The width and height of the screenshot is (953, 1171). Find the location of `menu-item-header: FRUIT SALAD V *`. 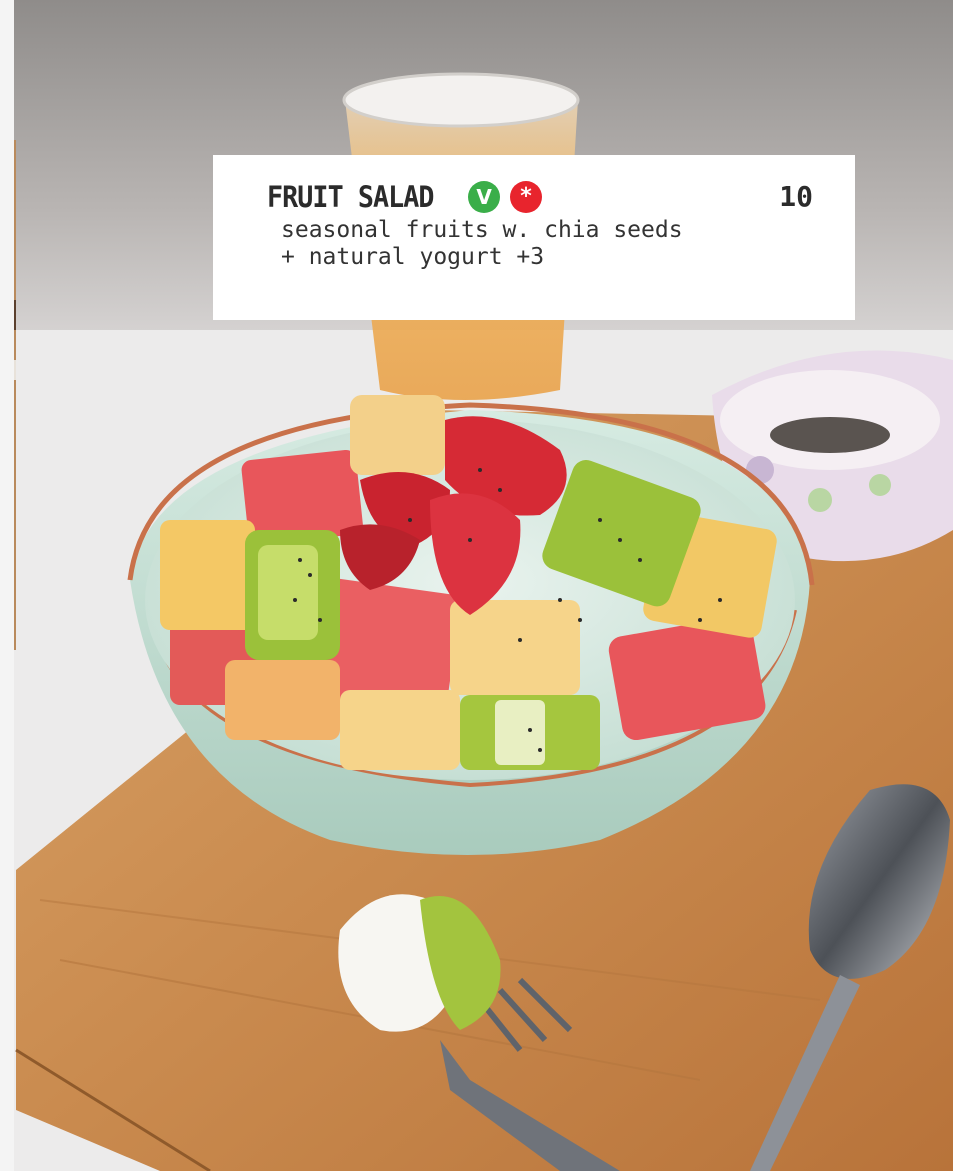

menu-item-header: FRUIT SALAD V * is located at coordinates (405, 196).